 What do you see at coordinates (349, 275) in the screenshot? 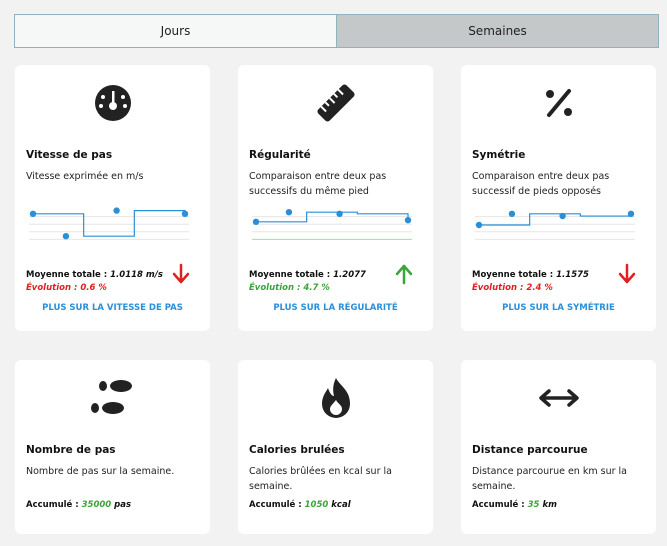
I see `average-value: 1.2077` at bounding box center [349, 275].